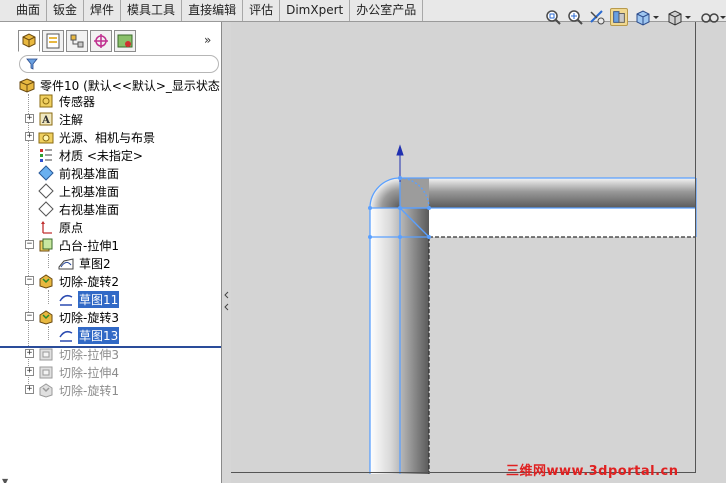  Describe the element at coordinates (553, 17) in the screenshot. I see `zoom-to-fit-icon` at that location.